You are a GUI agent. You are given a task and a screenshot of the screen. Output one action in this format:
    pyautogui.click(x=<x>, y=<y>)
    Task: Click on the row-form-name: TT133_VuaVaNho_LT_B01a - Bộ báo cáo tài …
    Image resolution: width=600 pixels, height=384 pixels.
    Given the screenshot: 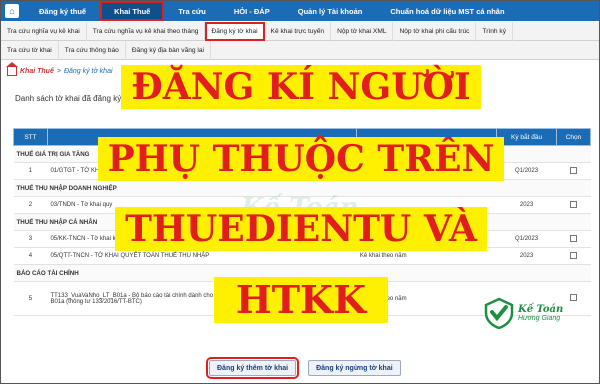 What is the action you would take?
    pyautogui.click(x=202, y=298)
    